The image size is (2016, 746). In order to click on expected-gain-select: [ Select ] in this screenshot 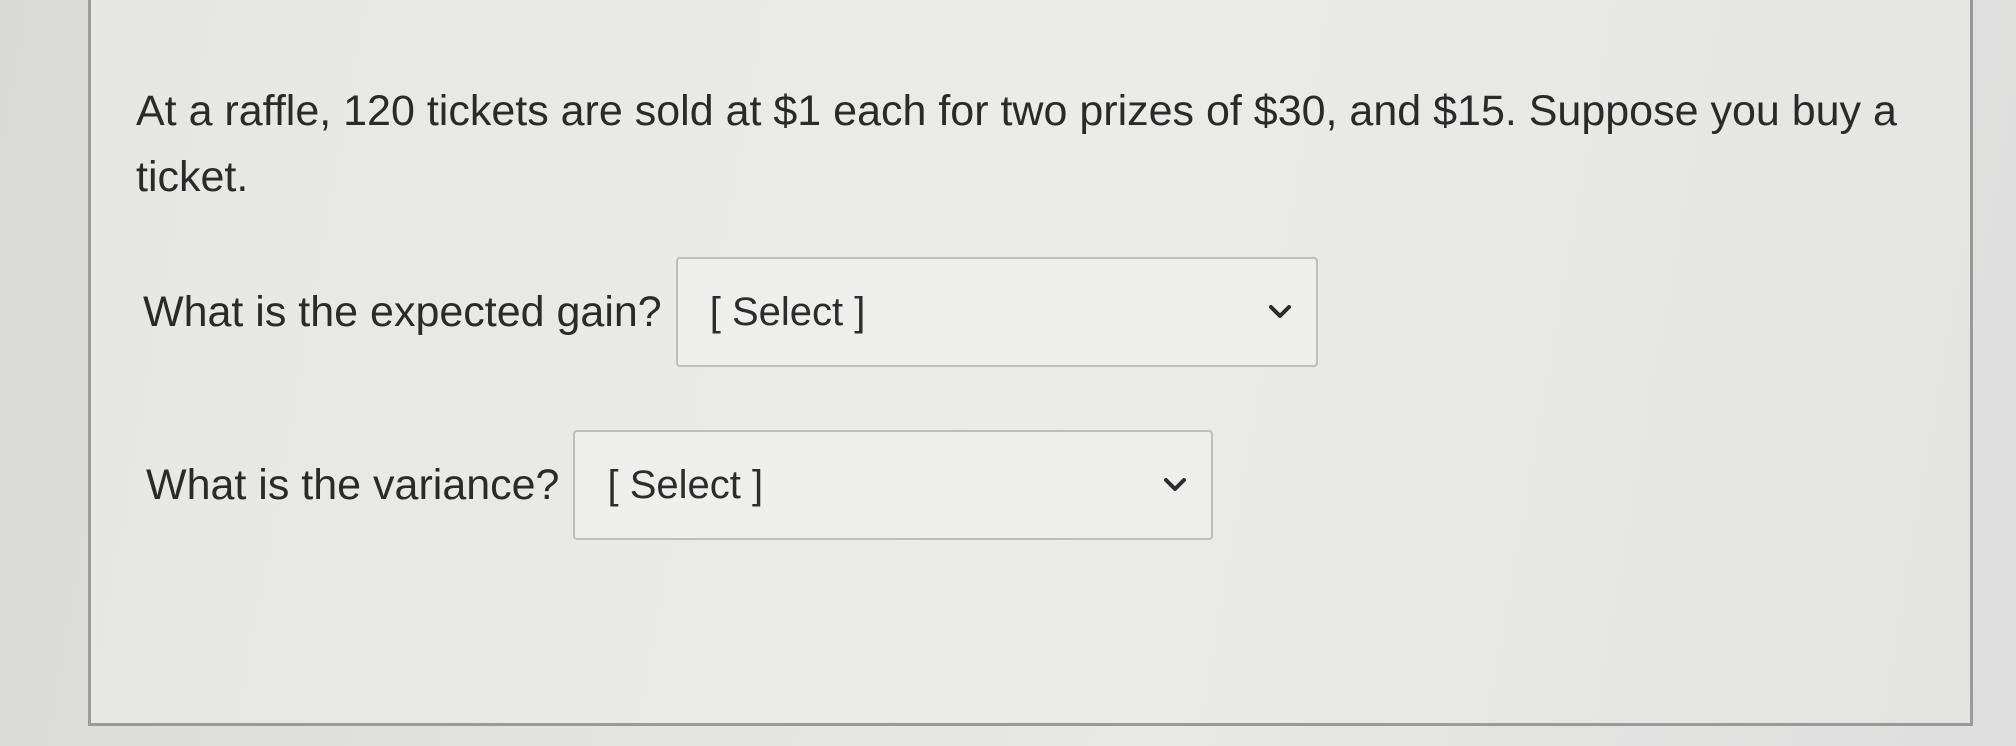, I will do `click(996, 312)`.